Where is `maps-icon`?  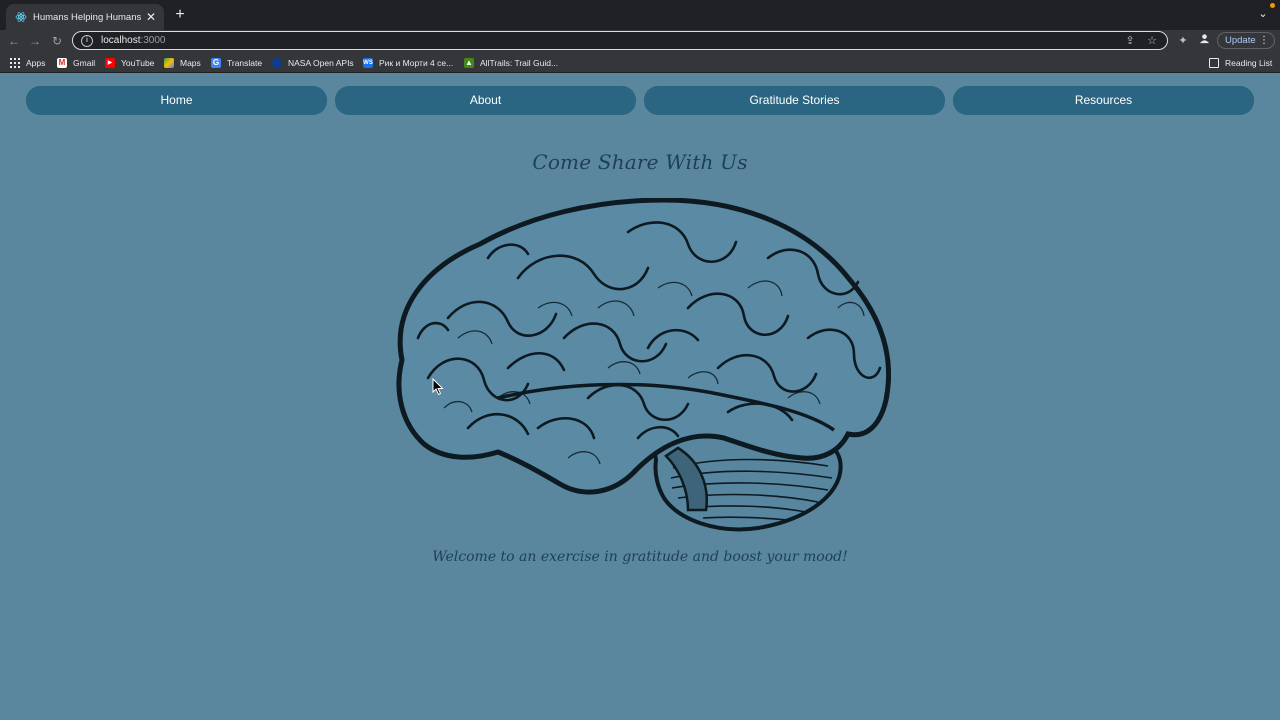 maps-icon is located at coordinates (169, 62).